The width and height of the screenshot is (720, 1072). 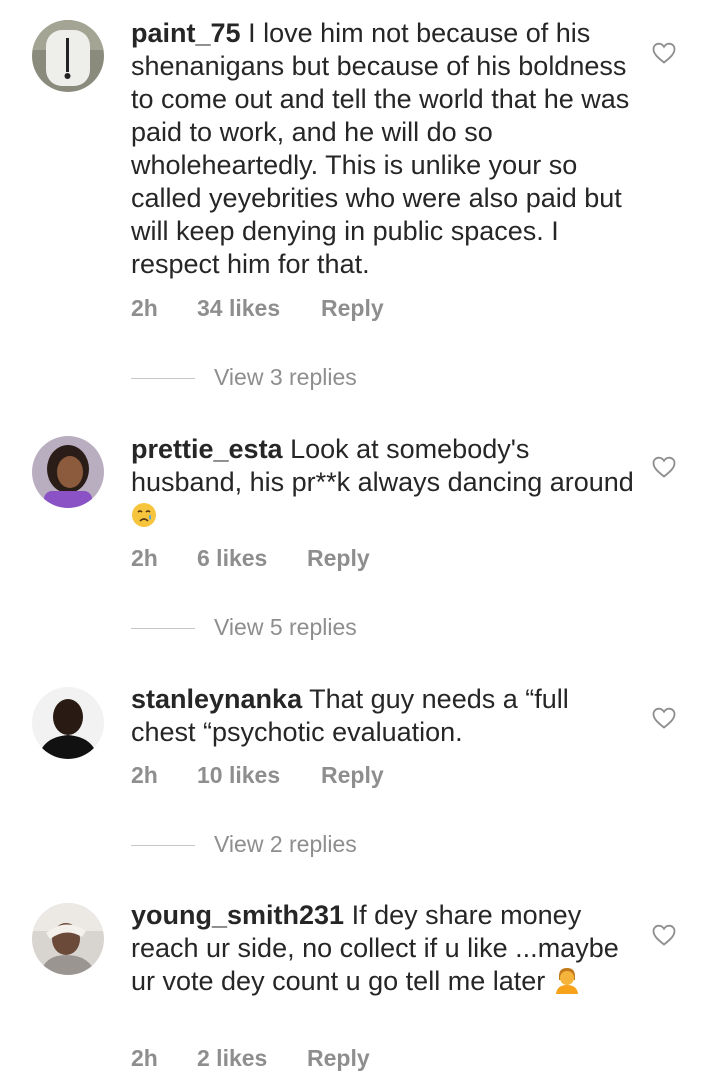 What do you see at coordinates (566, 981) in the screenshot?
I see `person-facepalming-icon` at bounding box center [566, 981].